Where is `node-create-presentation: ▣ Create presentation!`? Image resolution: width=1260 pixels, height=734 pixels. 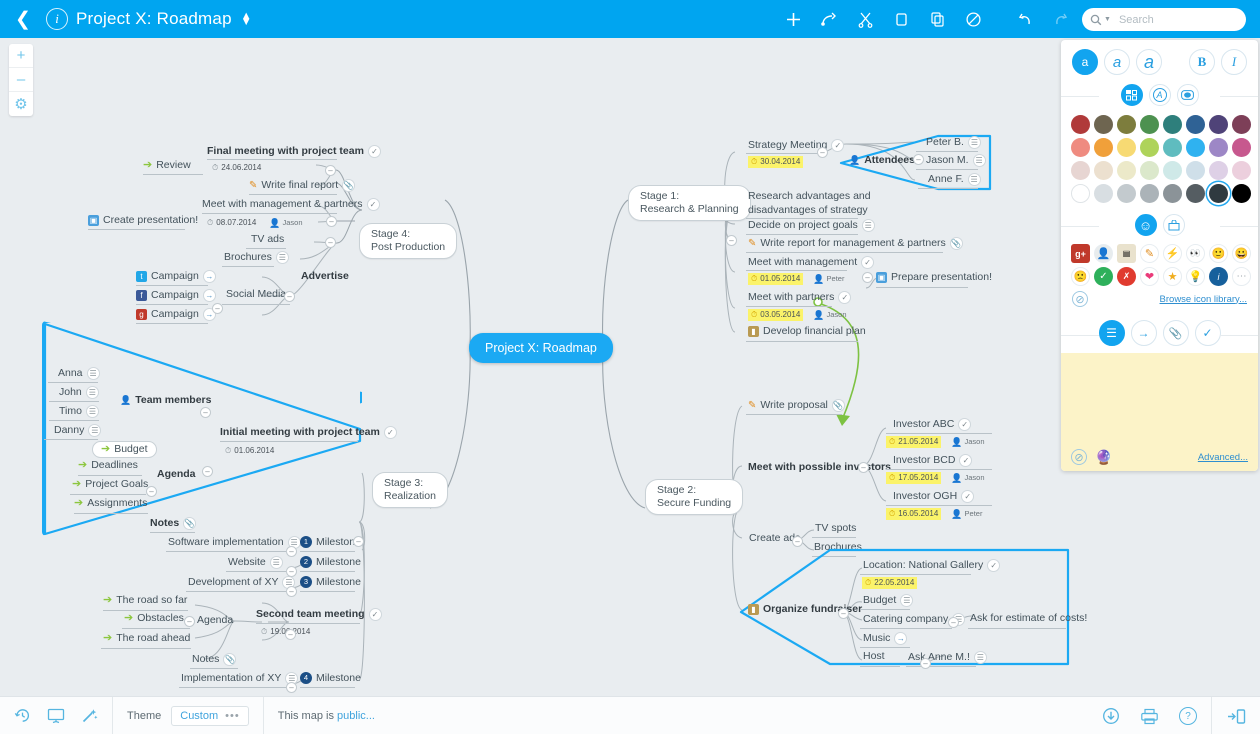 node-create-presentation: ▣ Create presentation! is located at coordinates (143, 220).